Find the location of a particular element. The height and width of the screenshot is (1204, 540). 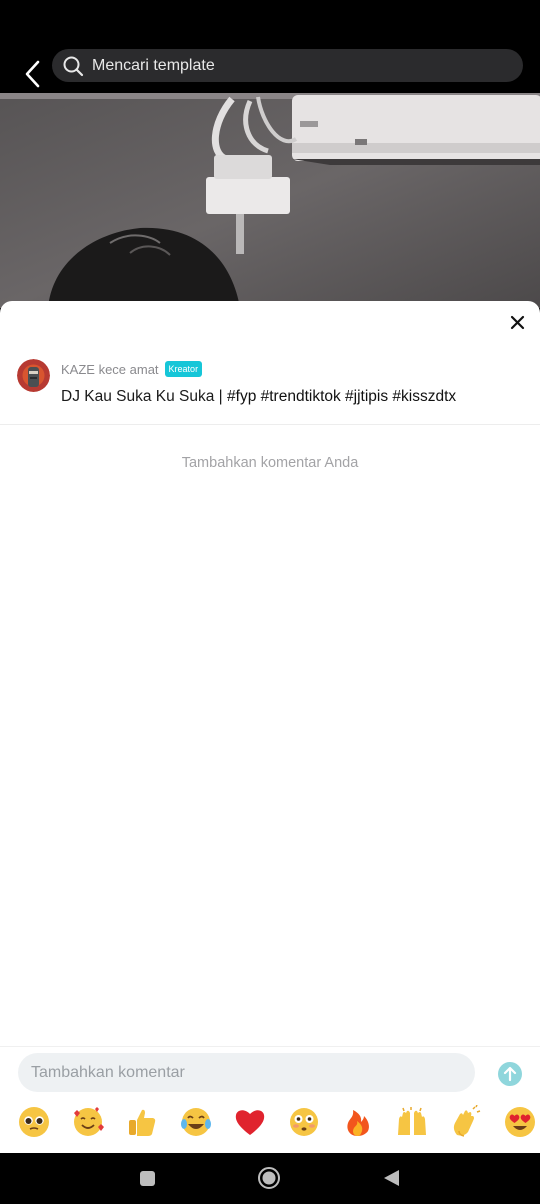

creator-badge: Kreator is located at coordinates (183, 369).